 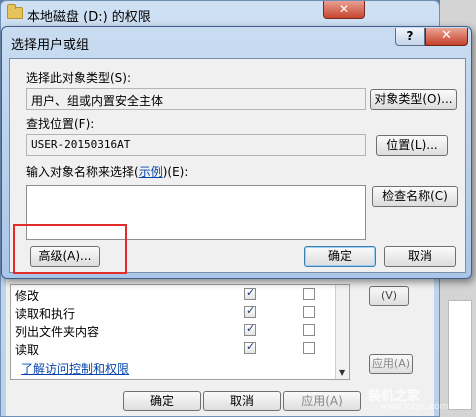 What do you see at coordinates (391, 364) in the screenshot?
I see `permissions-side-apply-button: 应用(A)` at bounding box center [391, 364].